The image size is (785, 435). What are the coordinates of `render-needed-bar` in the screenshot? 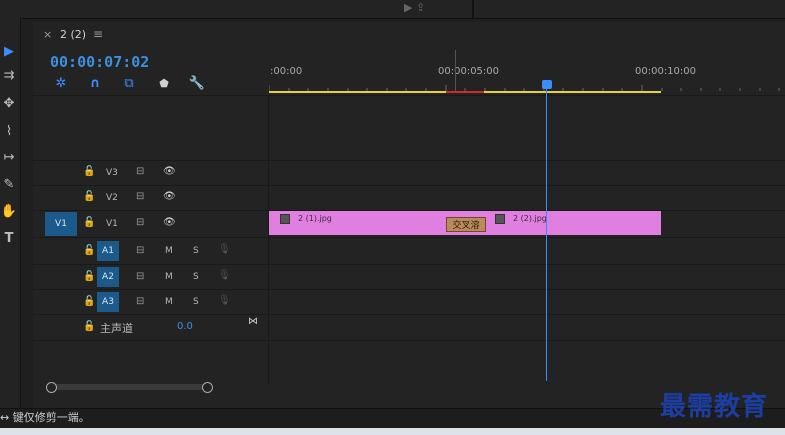 It's located at (465, 92).